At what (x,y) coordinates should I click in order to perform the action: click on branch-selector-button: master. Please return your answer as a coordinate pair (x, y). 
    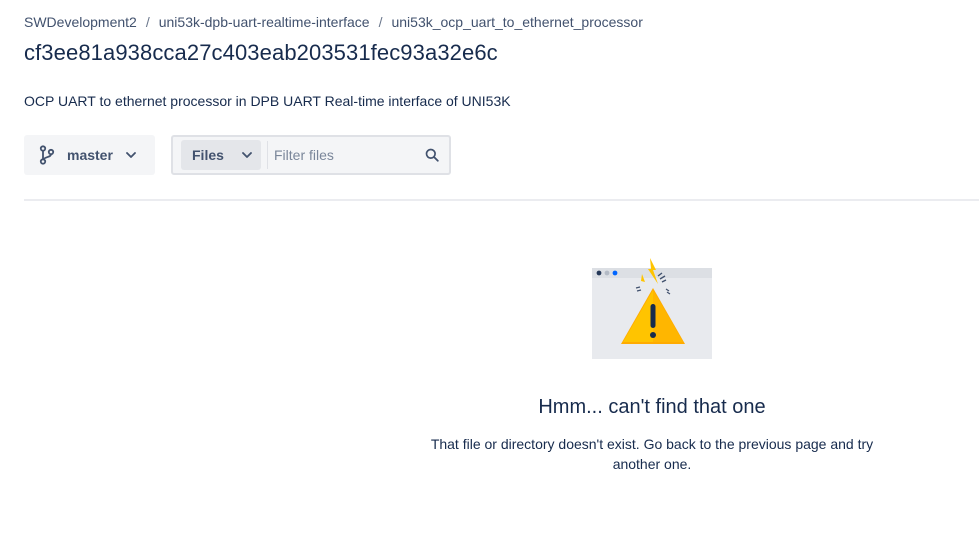
    Looking at the image, I should click on (89, 155).